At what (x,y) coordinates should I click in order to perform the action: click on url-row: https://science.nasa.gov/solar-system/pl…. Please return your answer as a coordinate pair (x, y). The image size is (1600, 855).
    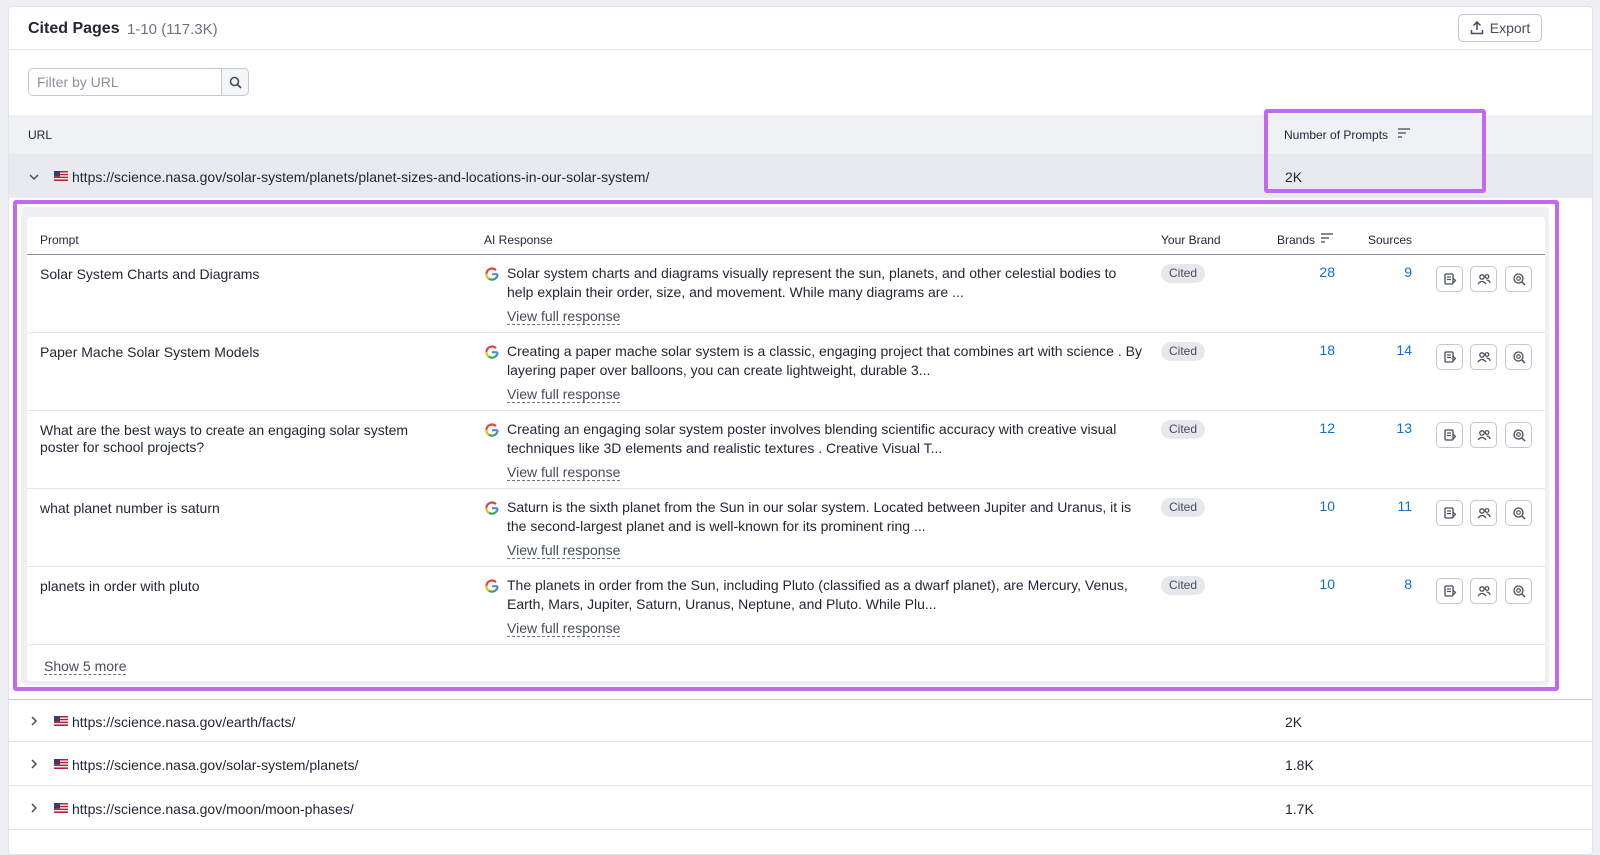
    Looking at the image, I should click on (800, 764).